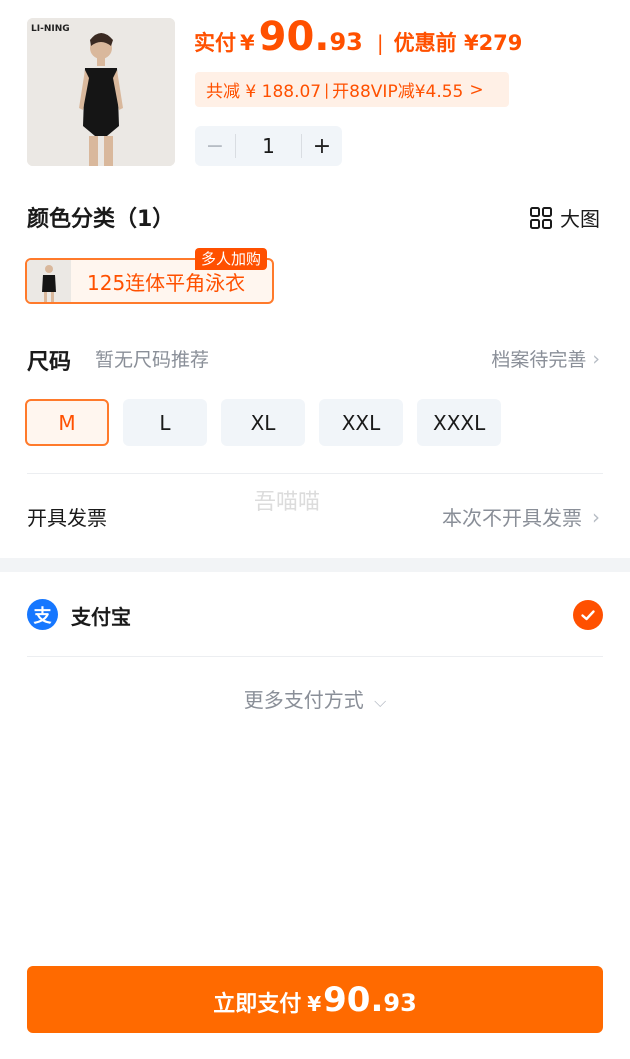  Describe the element at coordinates (50, 29) in the screenshot. I see `brand-logo: LI-NING` at that location.